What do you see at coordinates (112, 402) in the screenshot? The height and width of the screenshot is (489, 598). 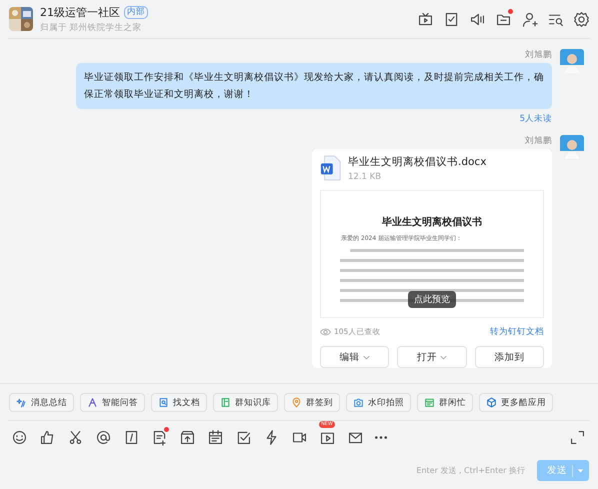 I see `quick-app-button: 智能问答` at bounding box center [112, 402].